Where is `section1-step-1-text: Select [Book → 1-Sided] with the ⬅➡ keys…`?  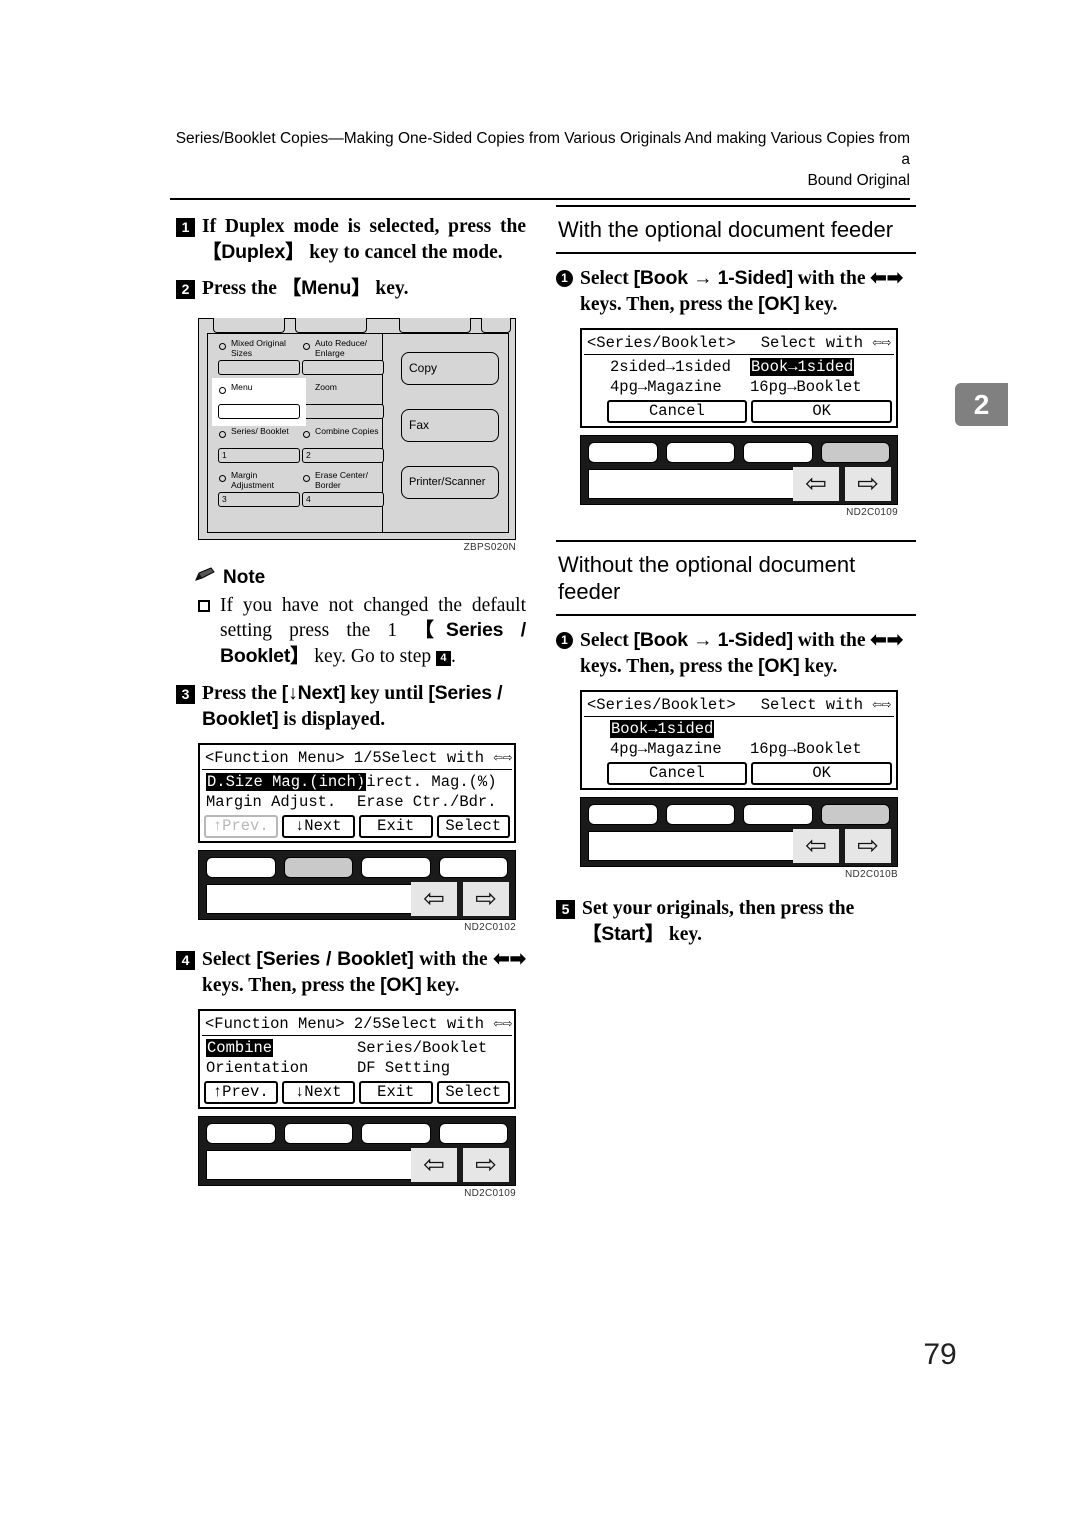
section1-step-1-text: Select [Book → 1-Sided] with the ⬅➡ keys… is located at coordinates (748, 291).